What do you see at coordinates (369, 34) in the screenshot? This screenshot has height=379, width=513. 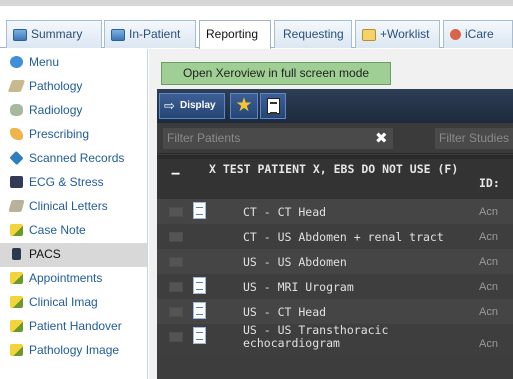 I see `worklist-icon` at bounding box center [369, 34].